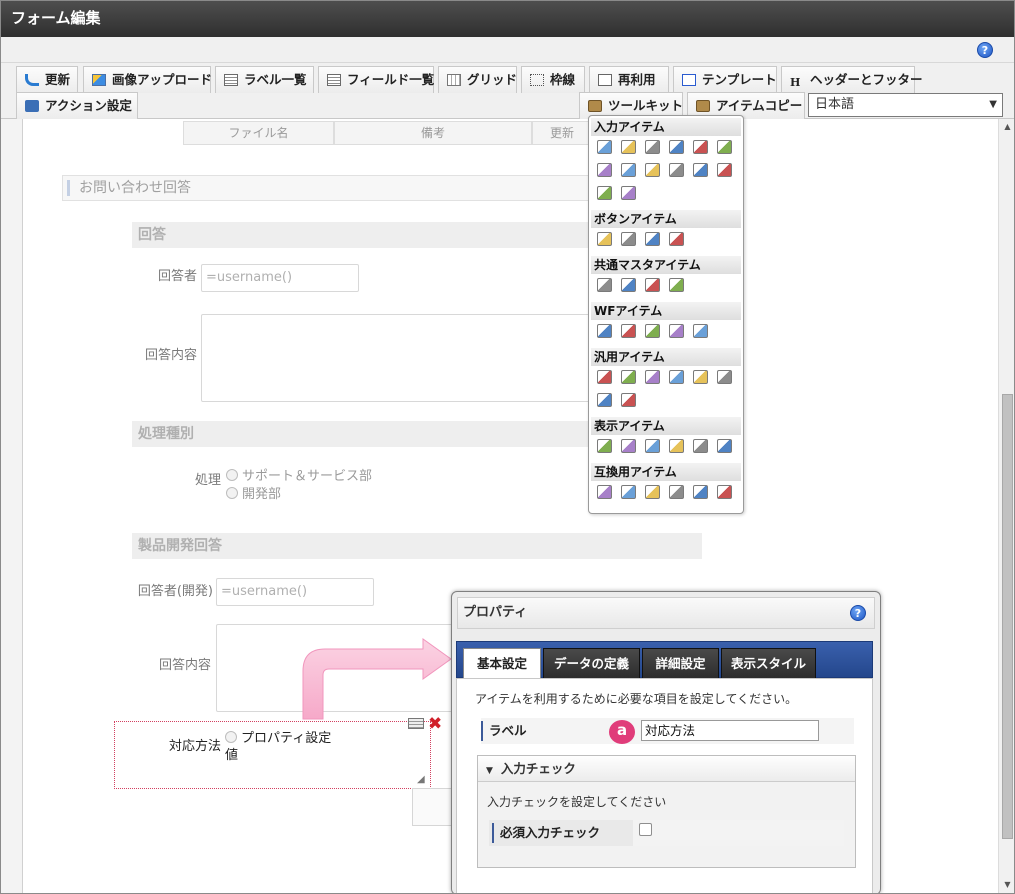 Image resolution: width=1015 pixels, height=894 pixels. I want to click on label-list-button: ラベル一覧, so click(264, 79).